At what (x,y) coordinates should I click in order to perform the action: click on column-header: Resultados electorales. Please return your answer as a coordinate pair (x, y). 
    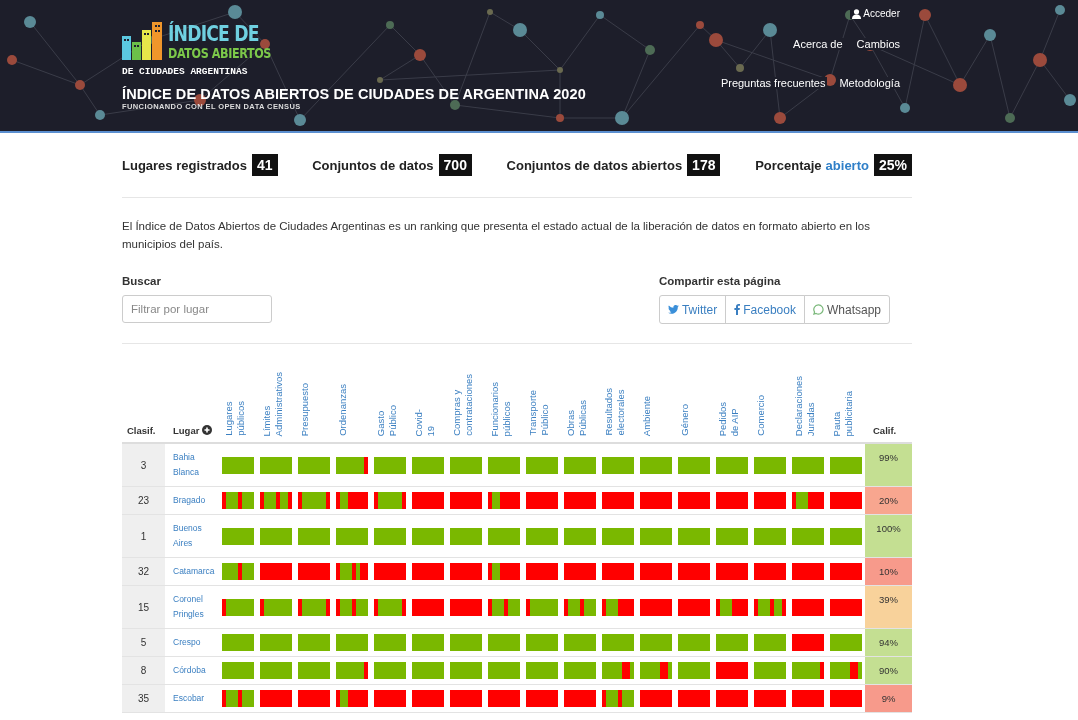
    Looking at the image, I should click on (615, 412).